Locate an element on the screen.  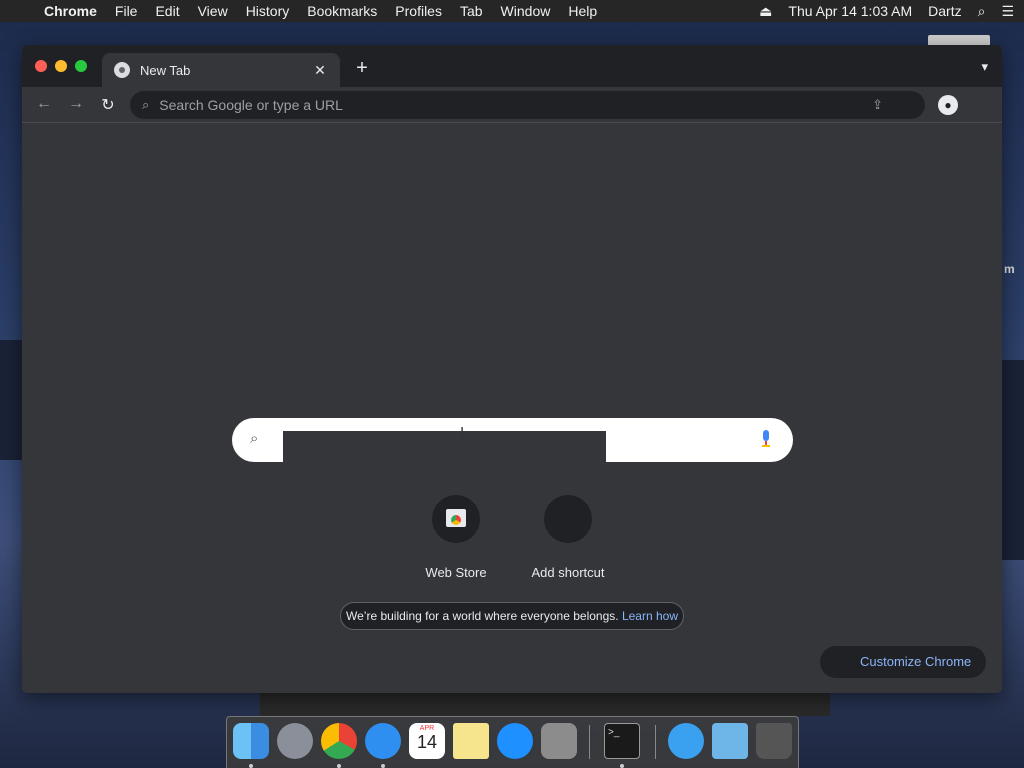
menu-help: Help is located at coordinates (582, 11).